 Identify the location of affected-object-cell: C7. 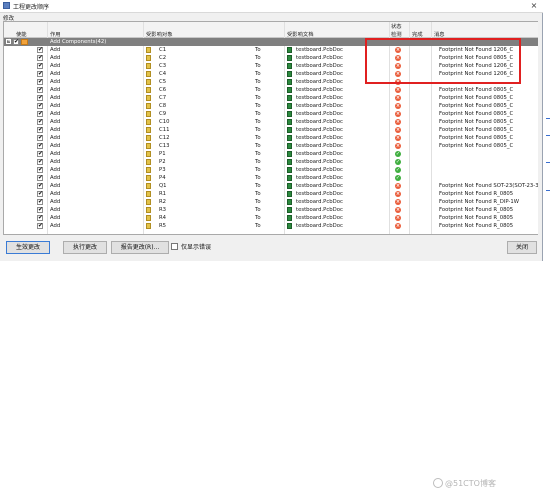
(163, 98).